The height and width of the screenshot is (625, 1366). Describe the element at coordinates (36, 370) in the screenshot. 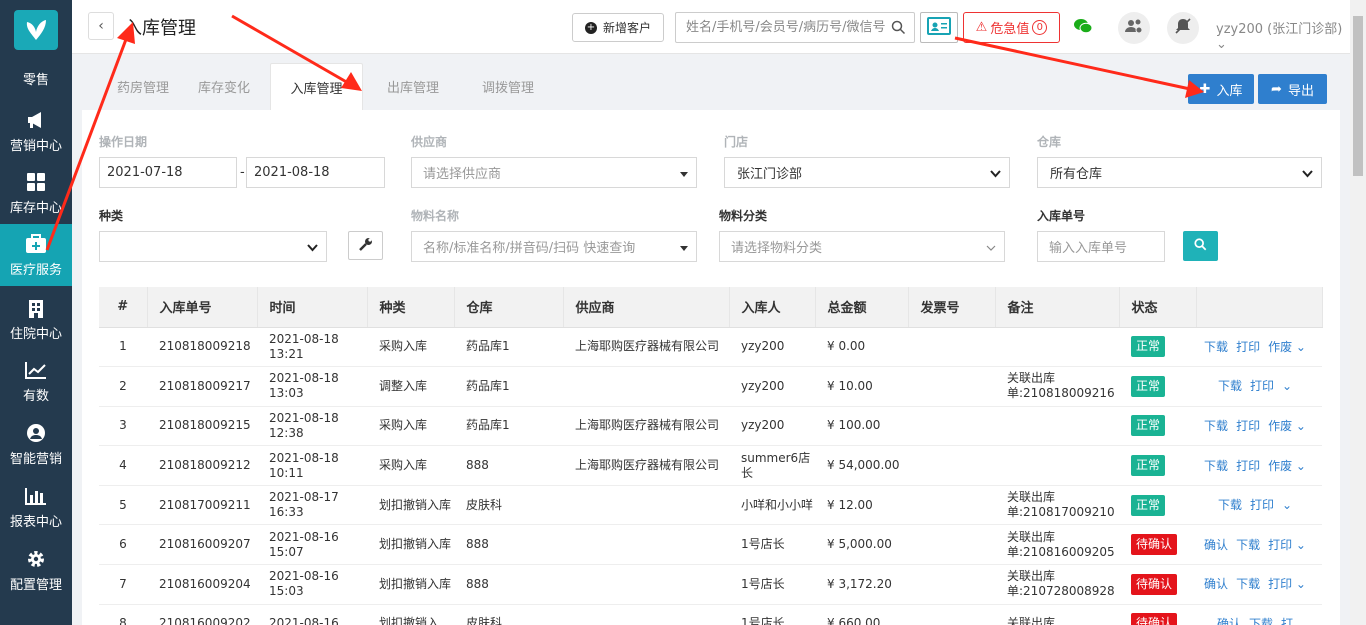

I see `trend-chart-icon` at that location.